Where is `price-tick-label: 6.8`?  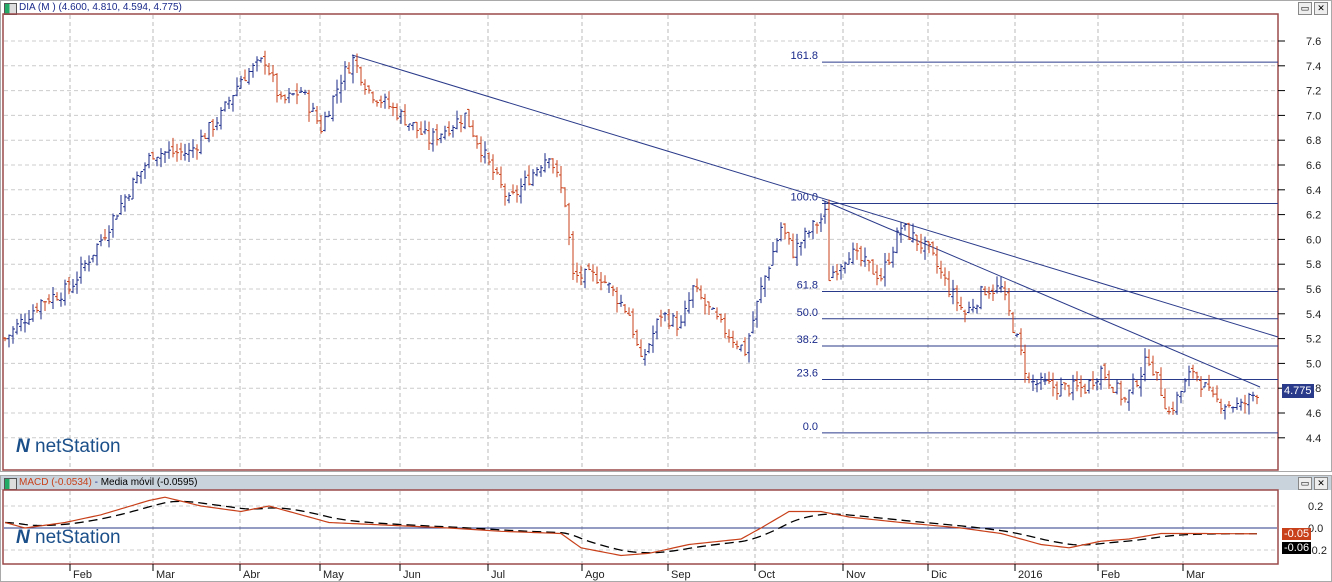
price-tick-label: 6.8 is located at coordinates (1313, 141).